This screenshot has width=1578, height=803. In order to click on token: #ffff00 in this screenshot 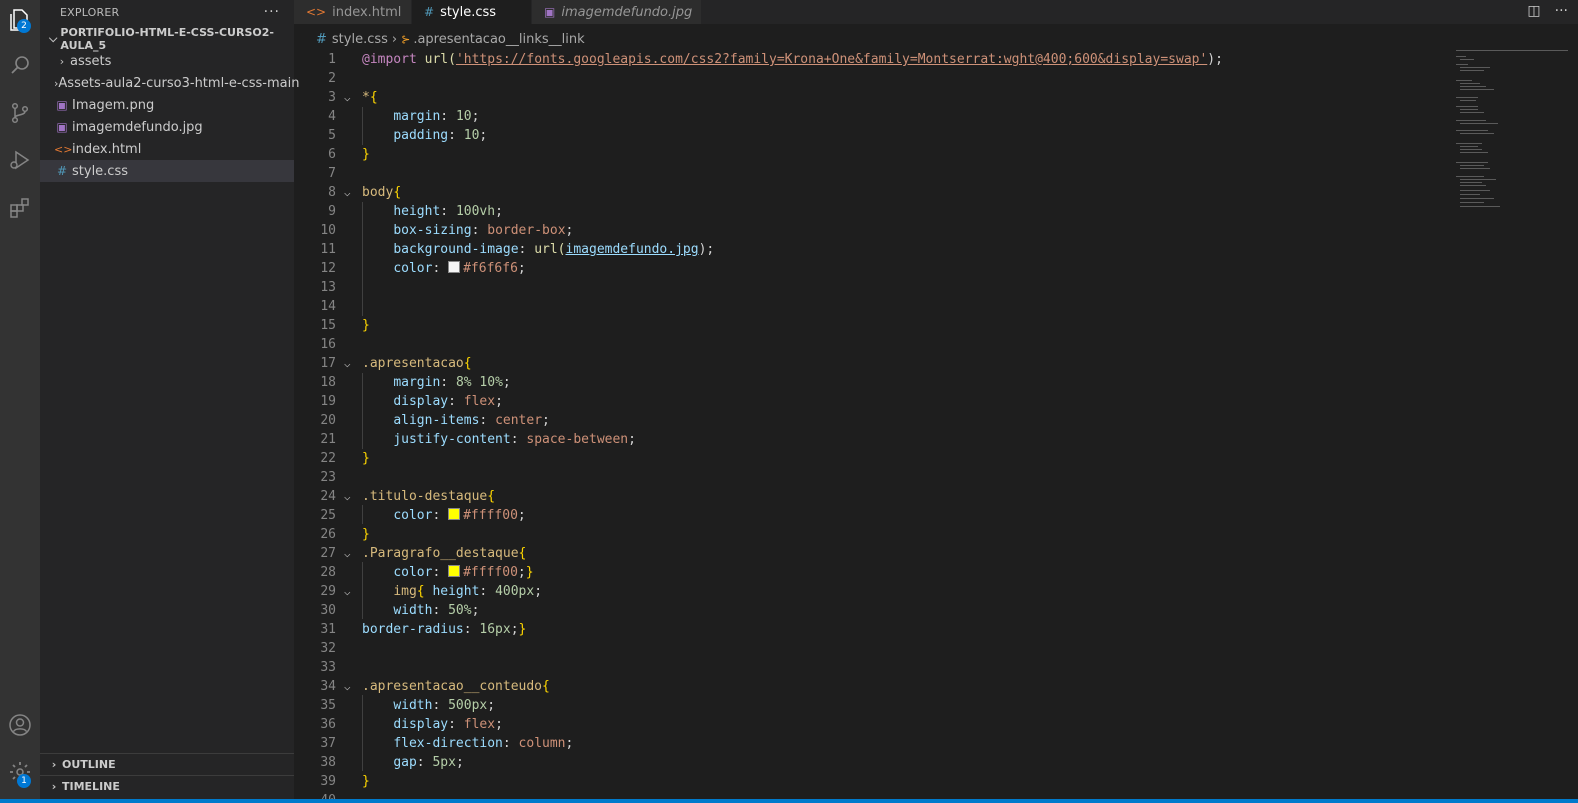, I will do `click(490, 572)`.